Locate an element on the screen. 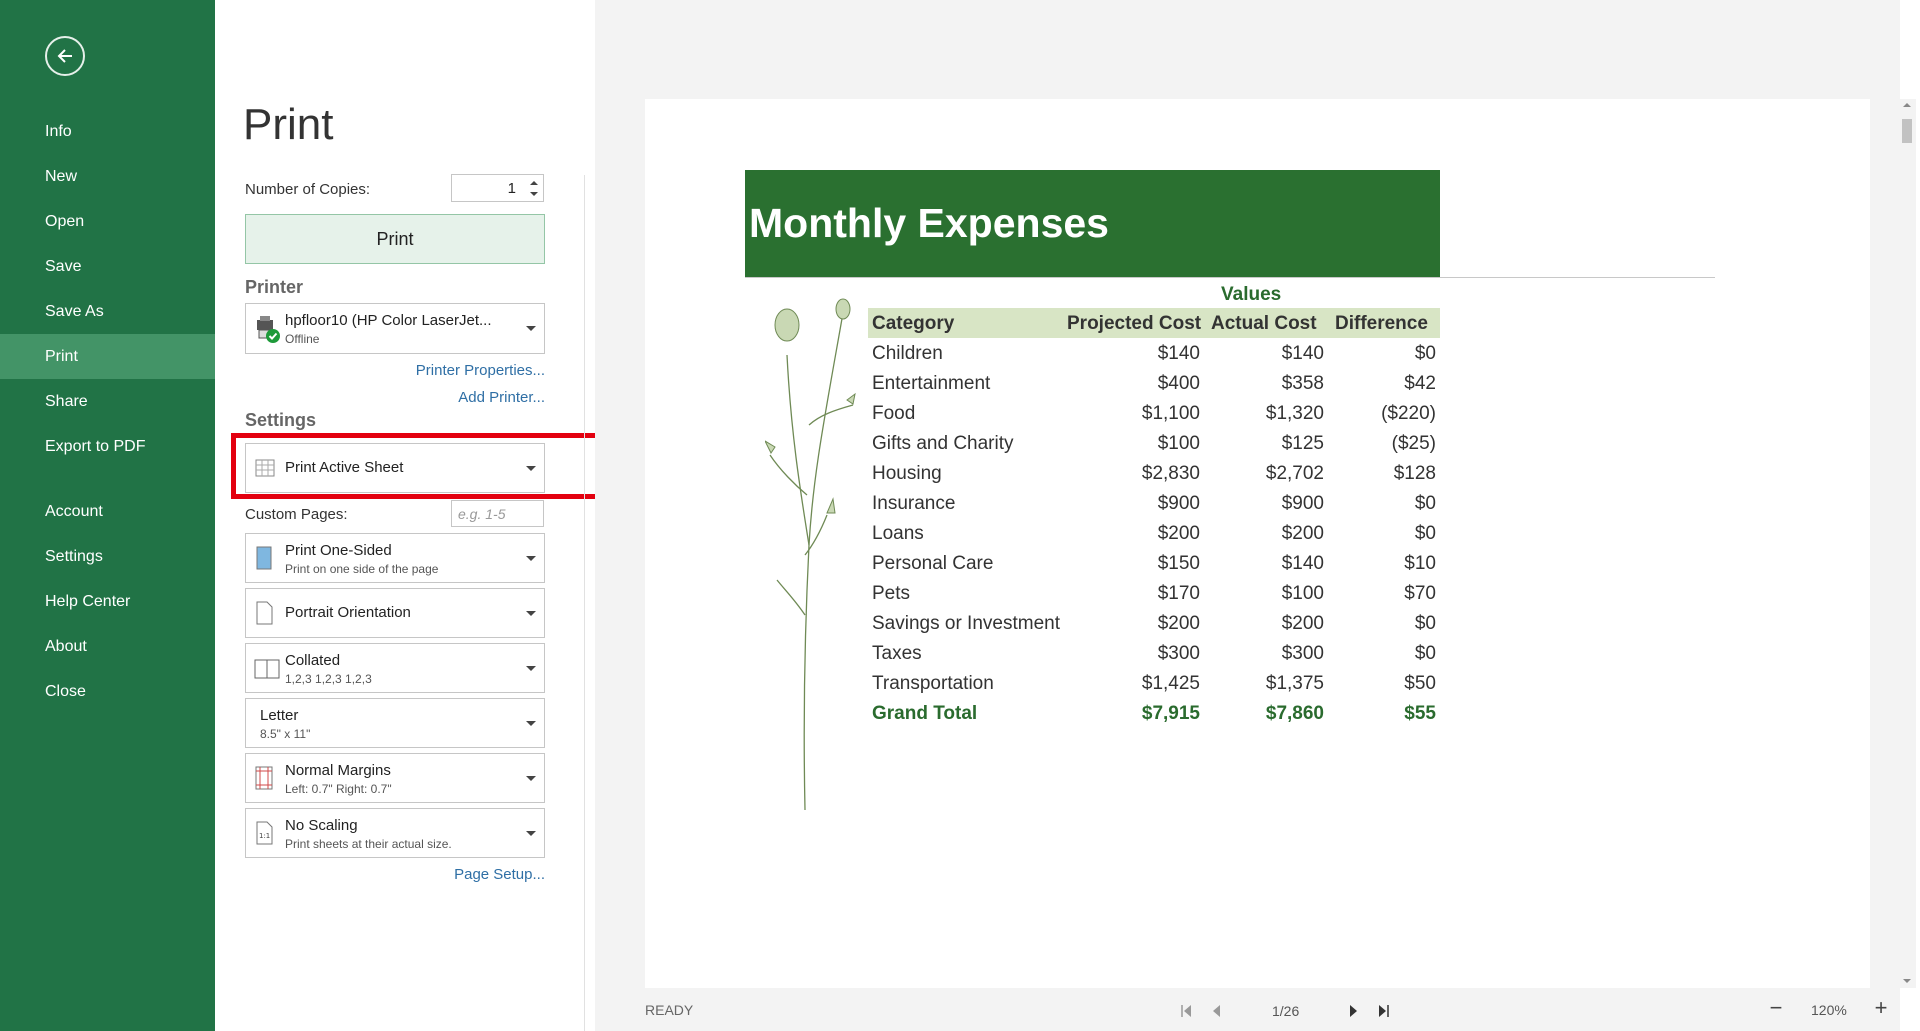 The height and width of the screenshot is (1031, 1920). cell-category: Entertainment is located at coordinates (931, 383).